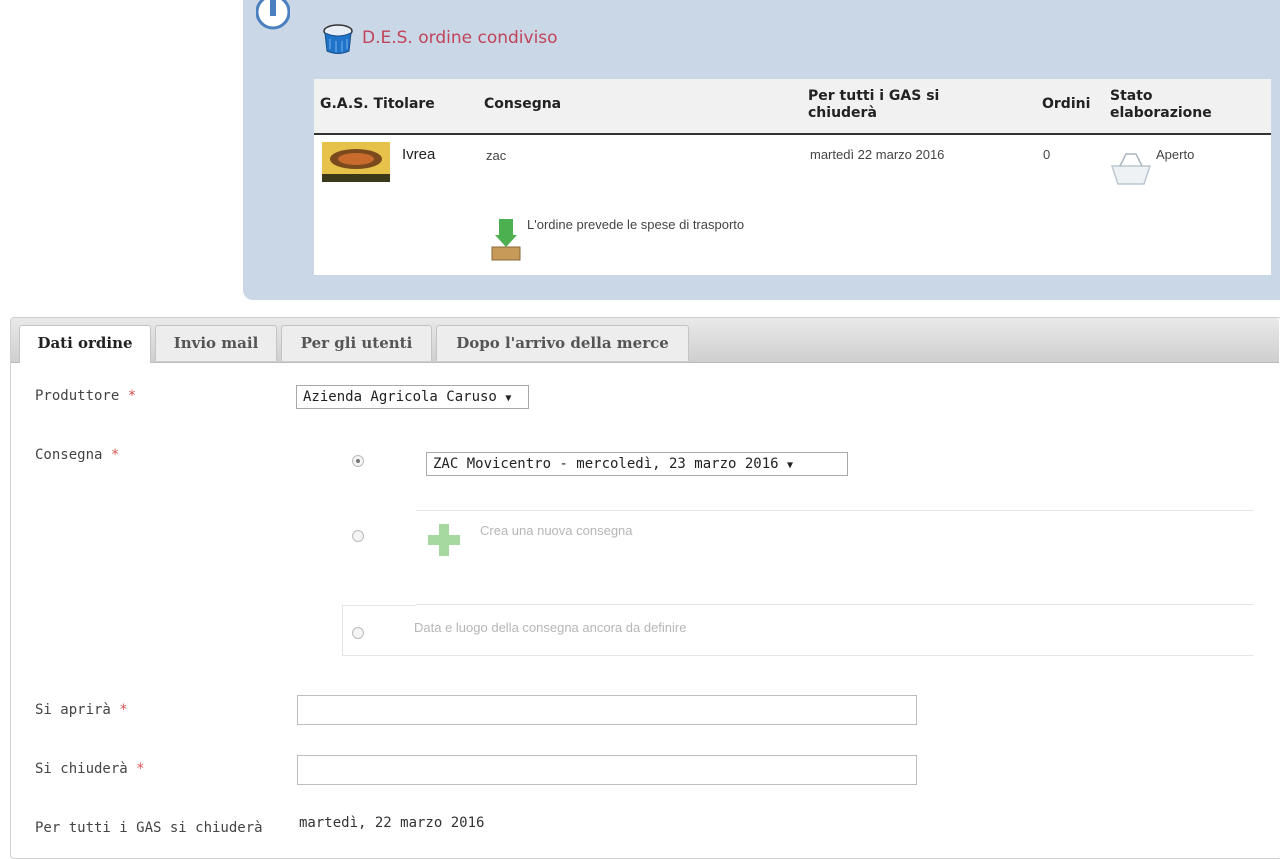  Describe the element at coordinates (358, 633) in the screenshot. I see `consegna-undefined-radio` at that location.